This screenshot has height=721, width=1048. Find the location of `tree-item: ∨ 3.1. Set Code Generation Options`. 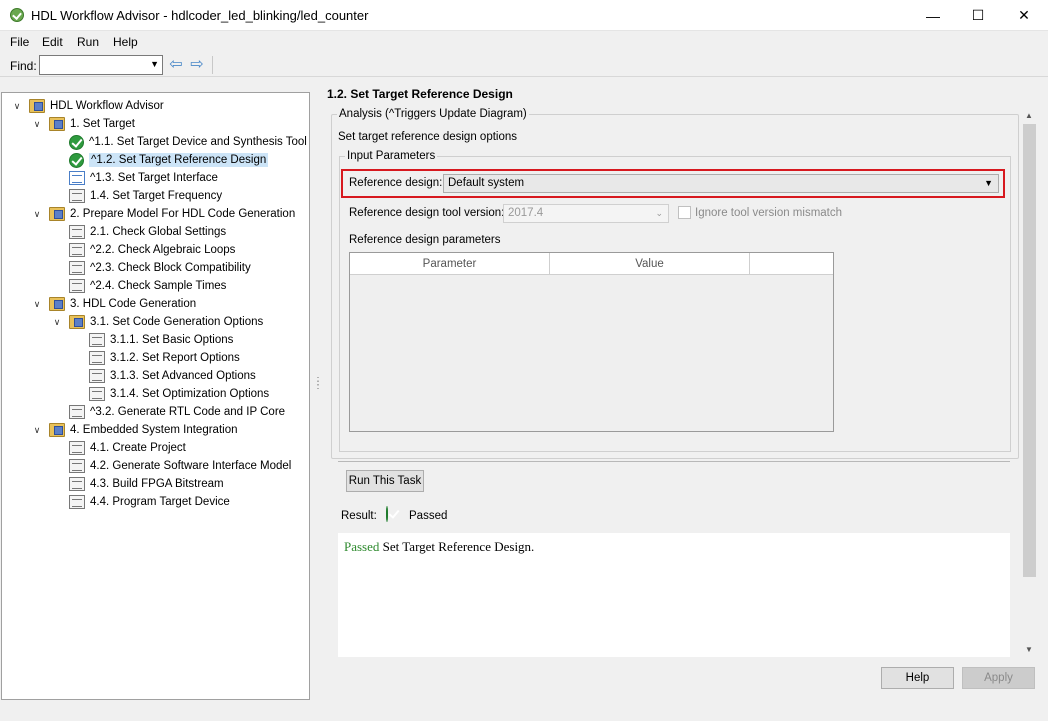

tree-item: ∨ 3.1. Set Code Generation Options is located at coordinates (157, 322).